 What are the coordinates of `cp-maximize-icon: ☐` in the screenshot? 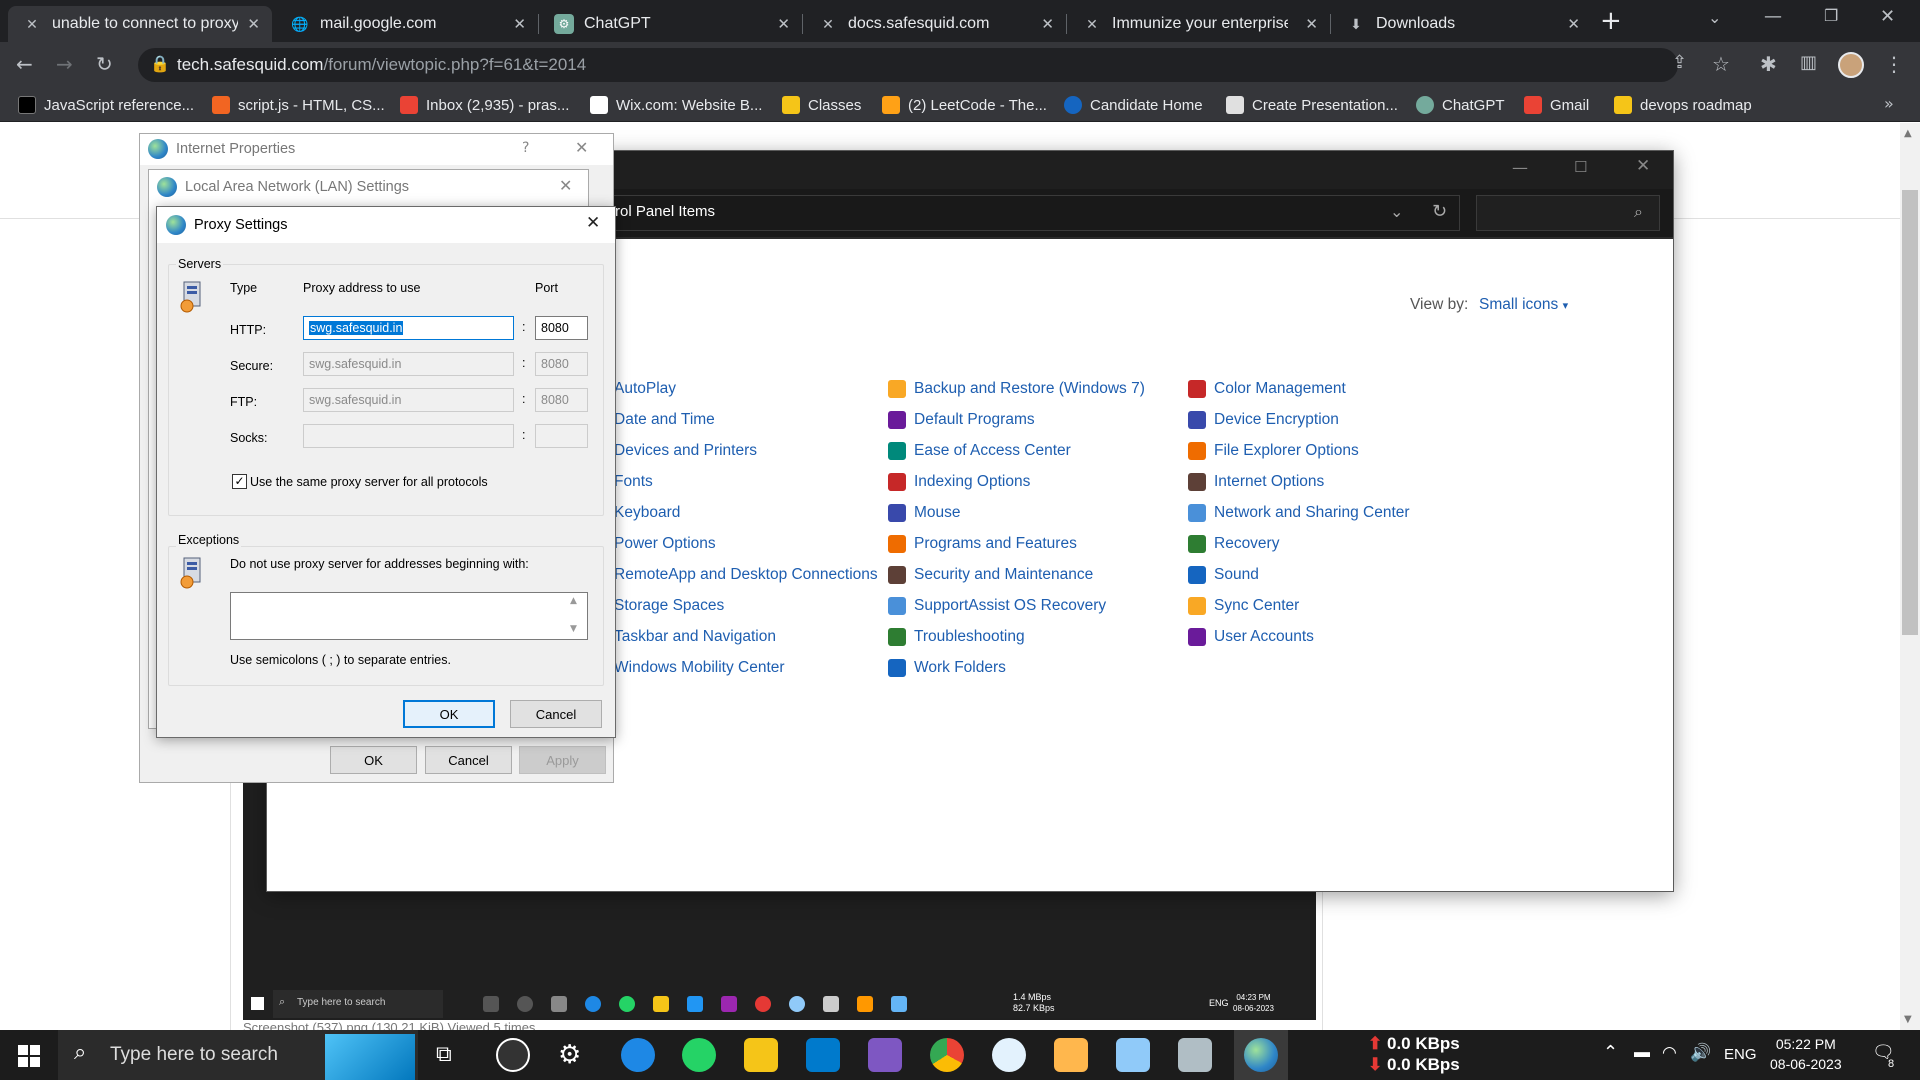 It's located at (1580, 167).